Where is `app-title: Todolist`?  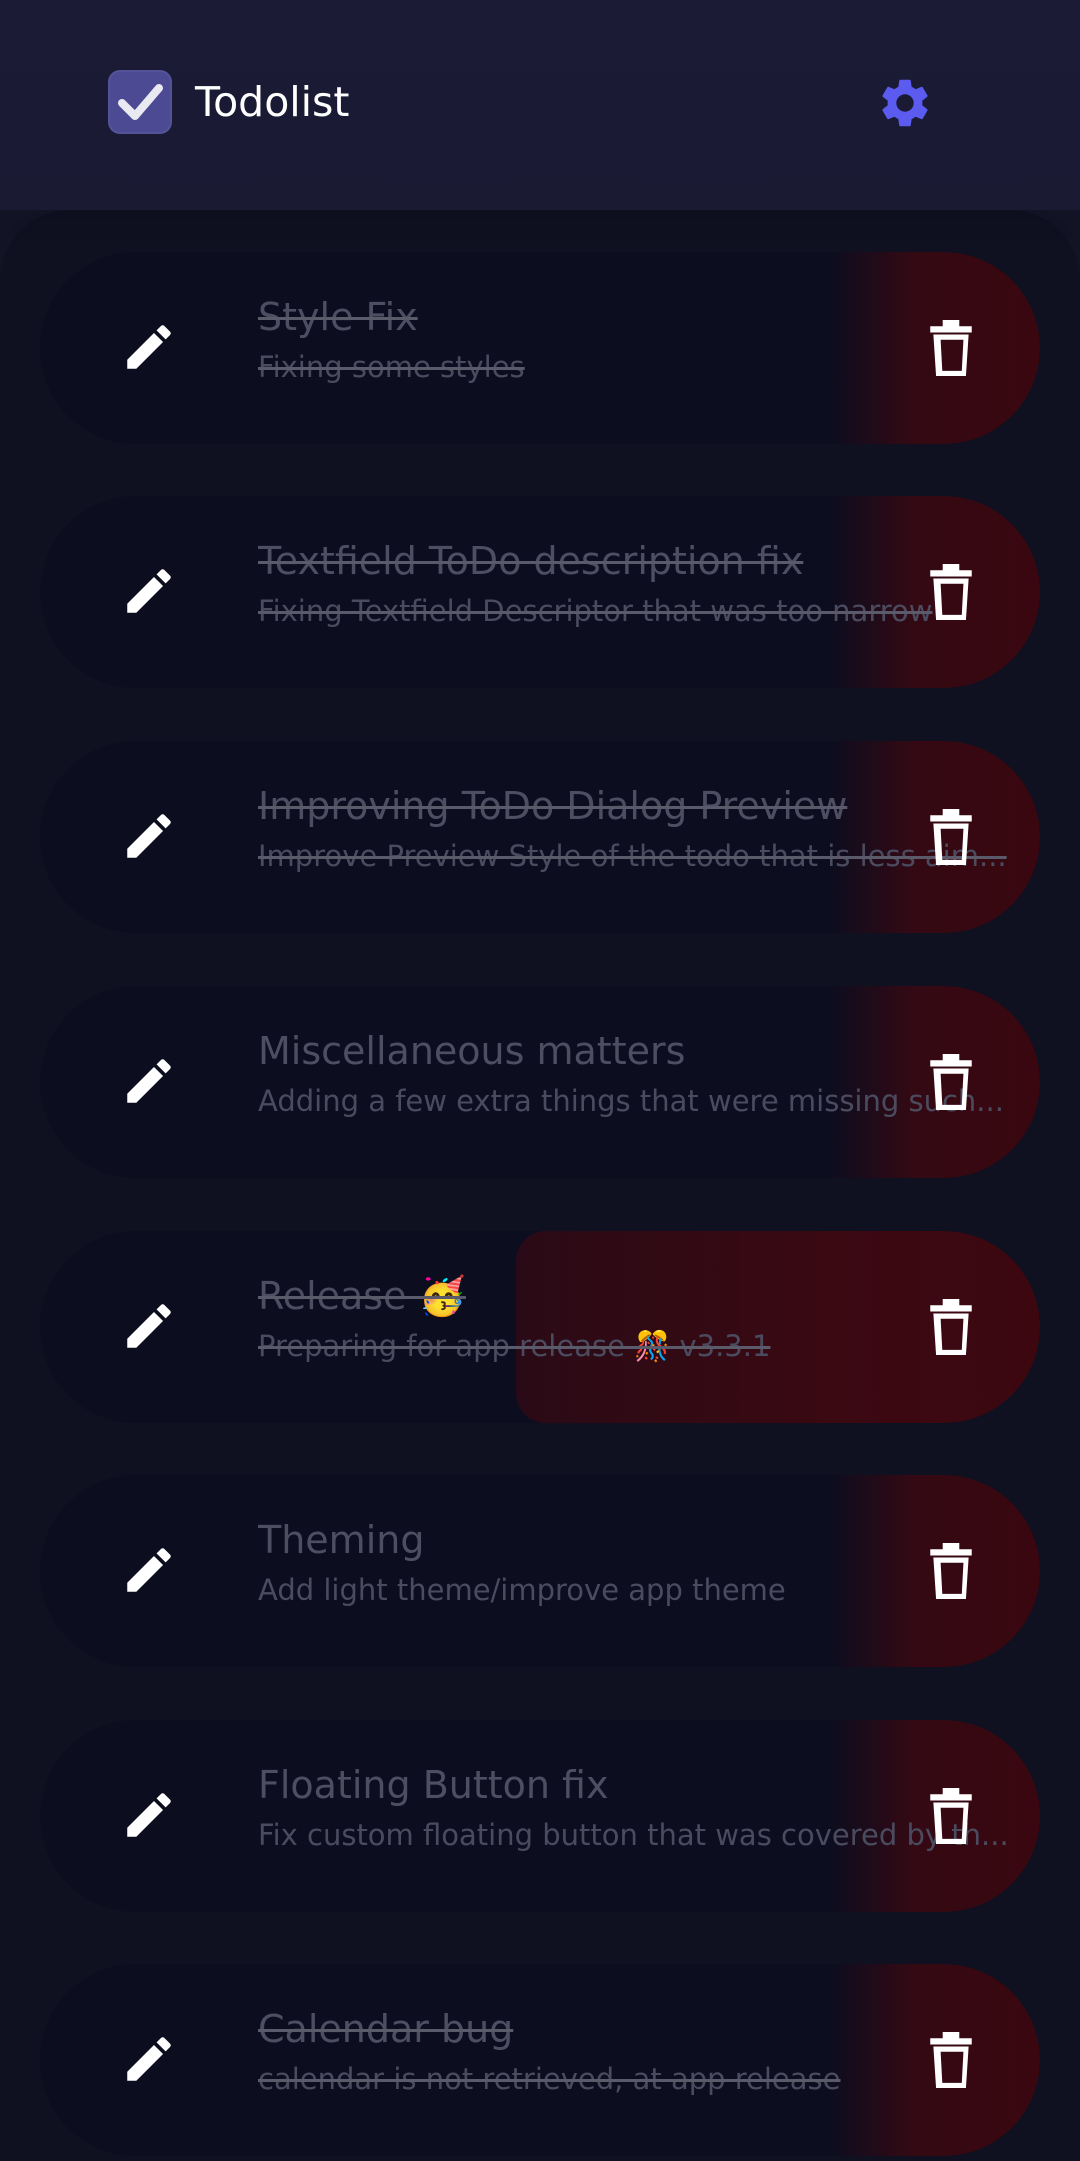
app-title: Todolist is located at coordinates (272, 102).